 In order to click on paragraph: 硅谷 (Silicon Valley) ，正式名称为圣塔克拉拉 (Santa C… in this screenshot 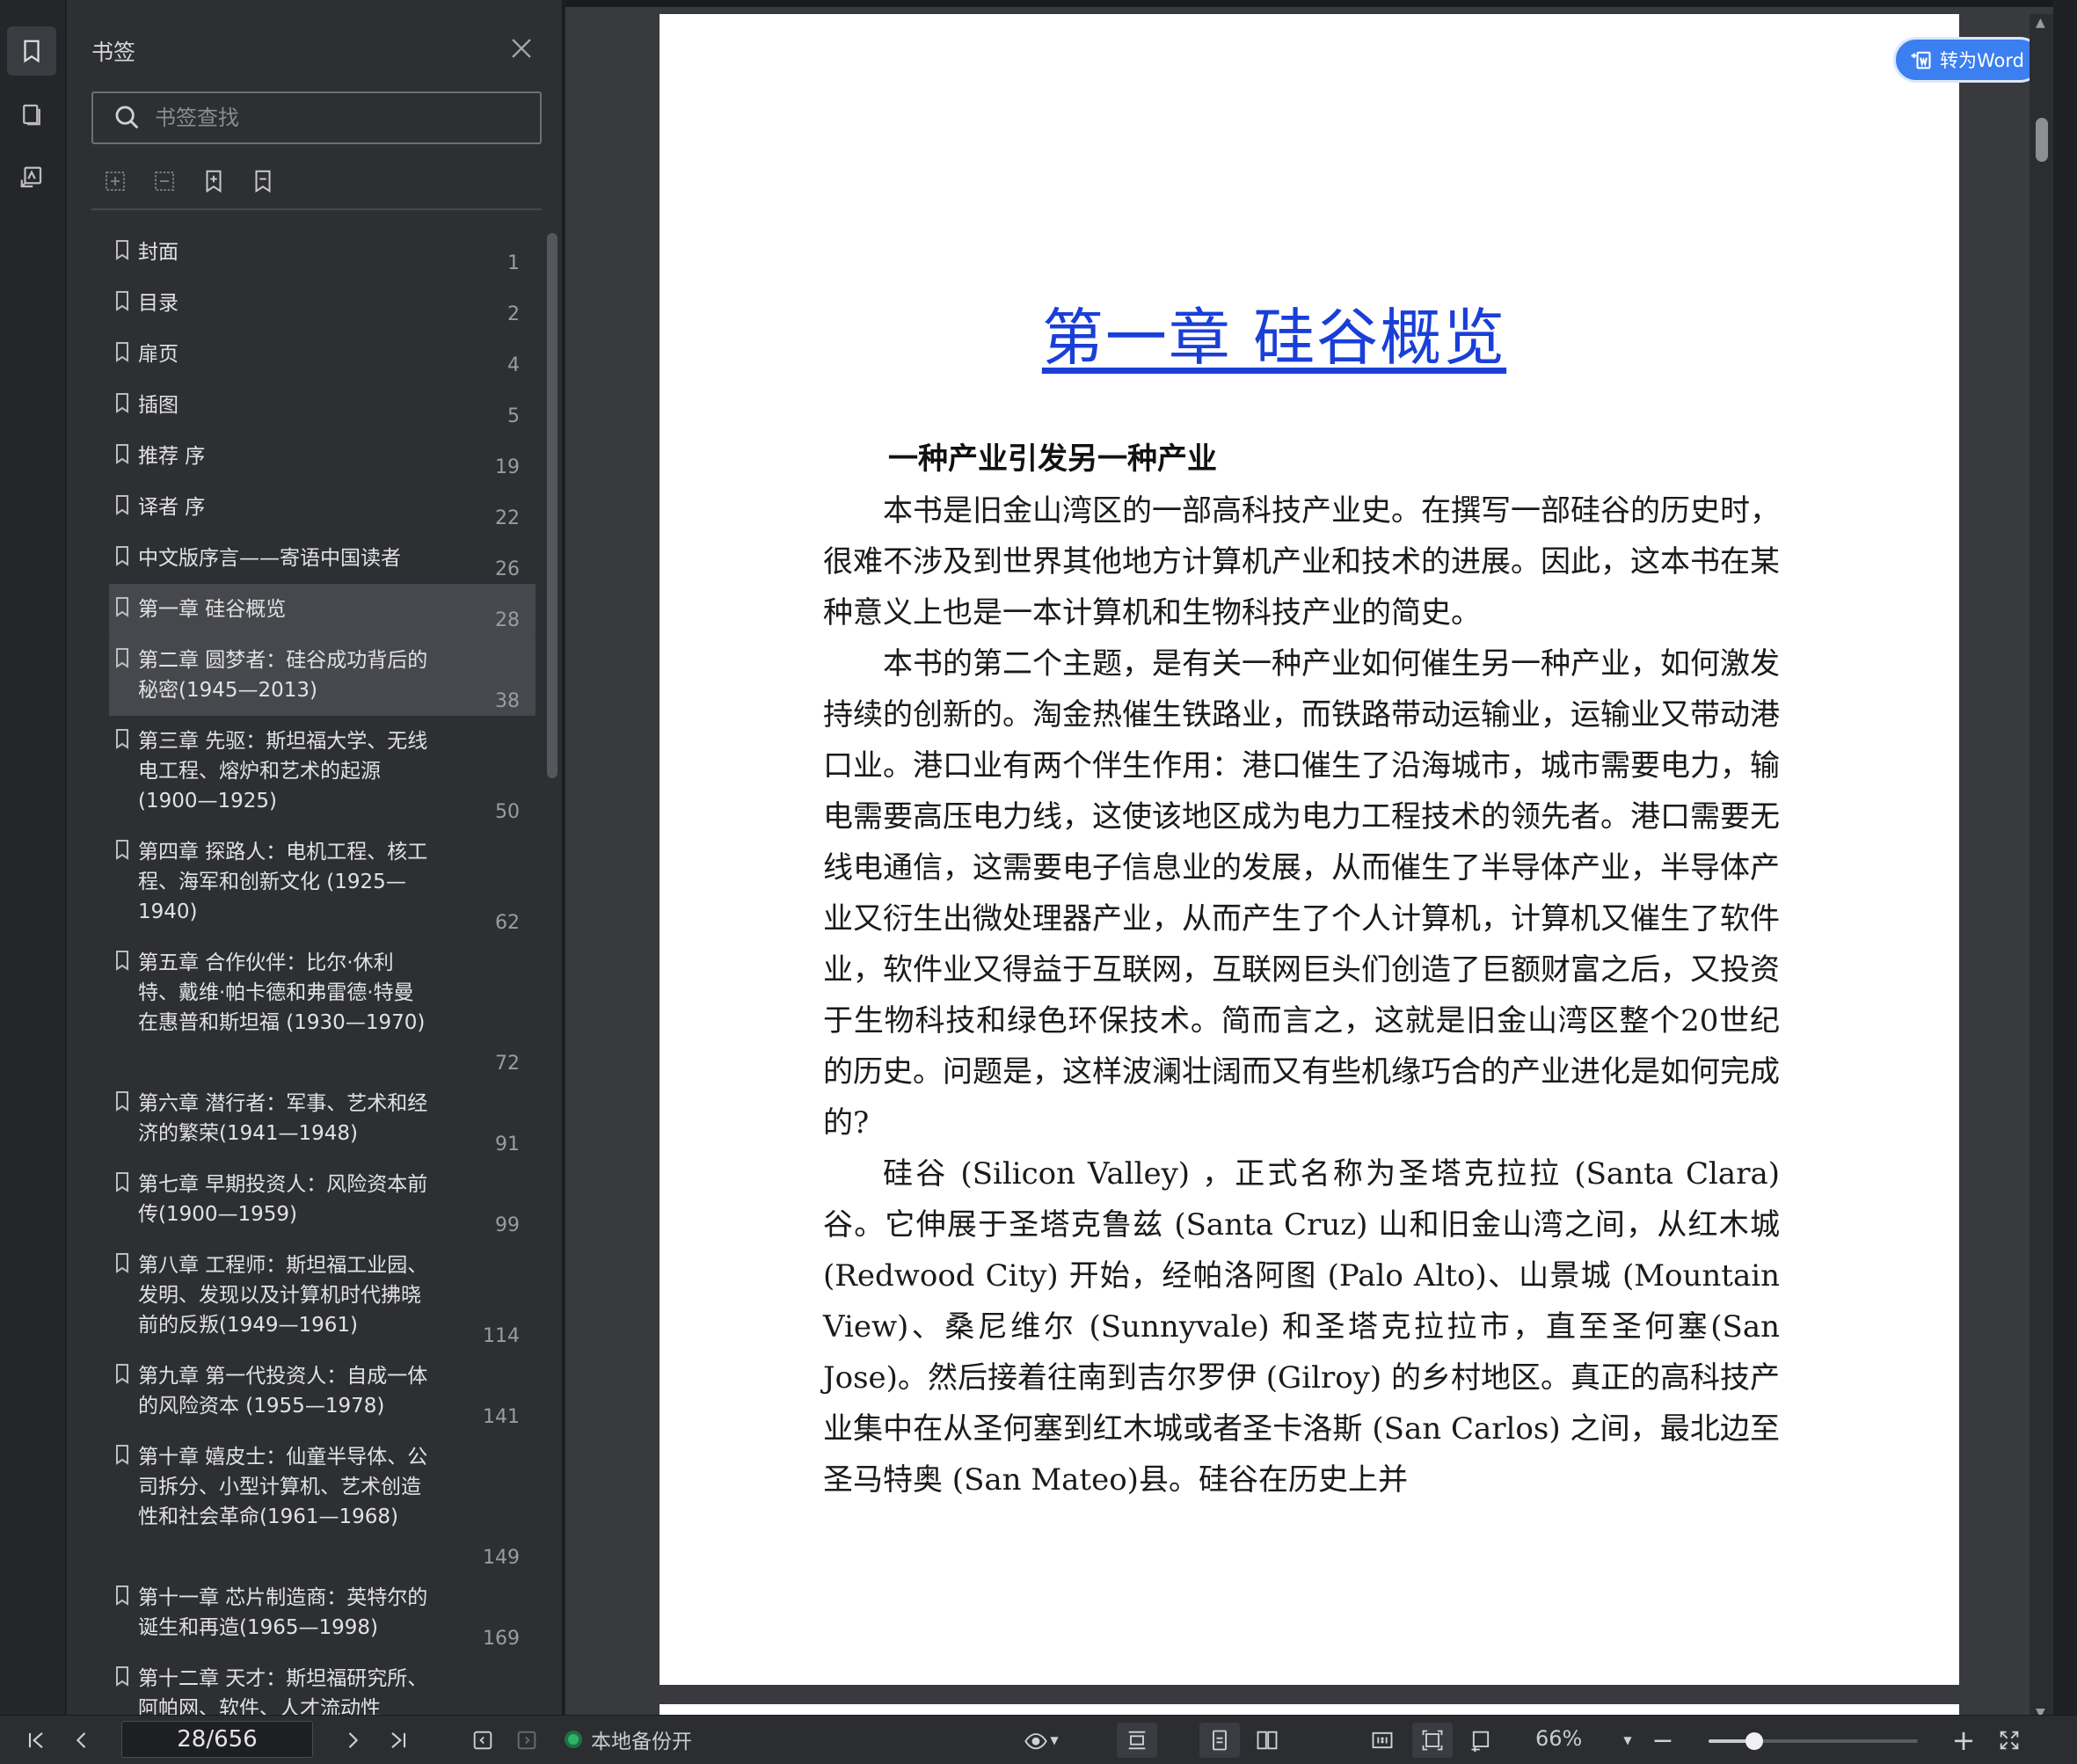, I will do `click(1301, 1327)`.